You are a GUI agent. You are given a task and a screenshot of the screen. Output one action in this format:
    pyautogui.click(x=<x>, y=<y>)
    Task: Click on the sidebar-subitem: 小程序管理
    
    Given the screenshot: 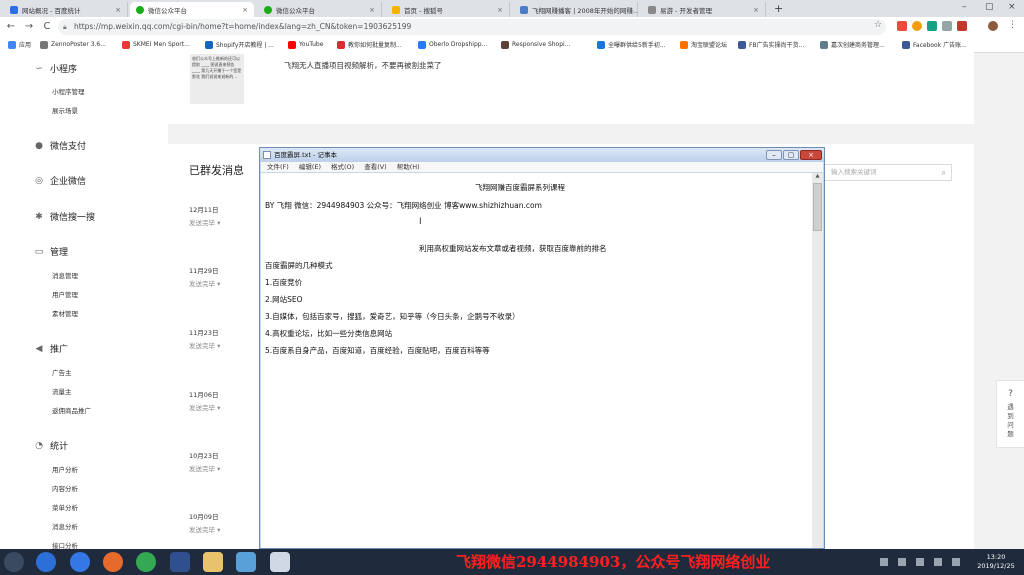 What is the action you would take?
    pyautogui.click(x=68, y=91)
    